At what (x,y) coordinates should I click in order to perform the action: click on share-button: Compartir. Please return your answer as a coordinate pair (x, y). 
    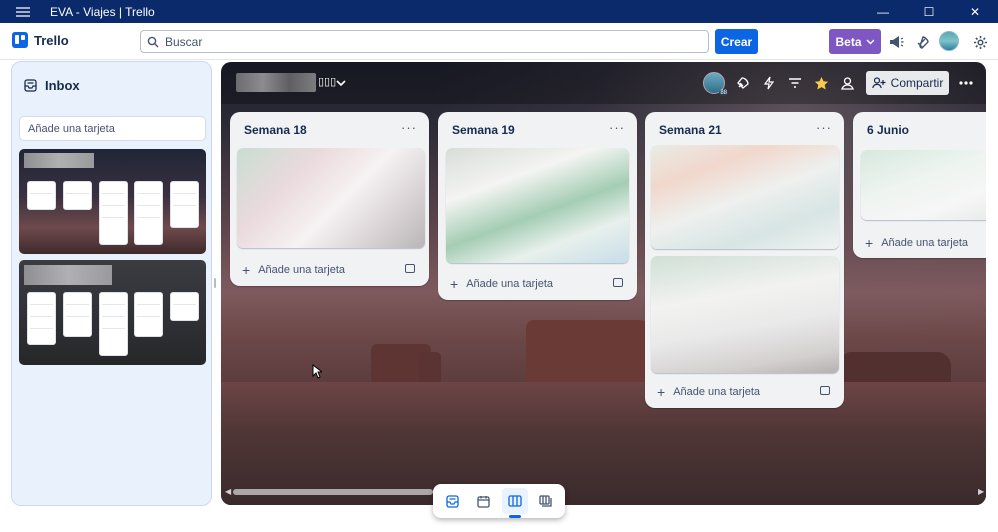
    Looking at the image, I should click on (907, 83).